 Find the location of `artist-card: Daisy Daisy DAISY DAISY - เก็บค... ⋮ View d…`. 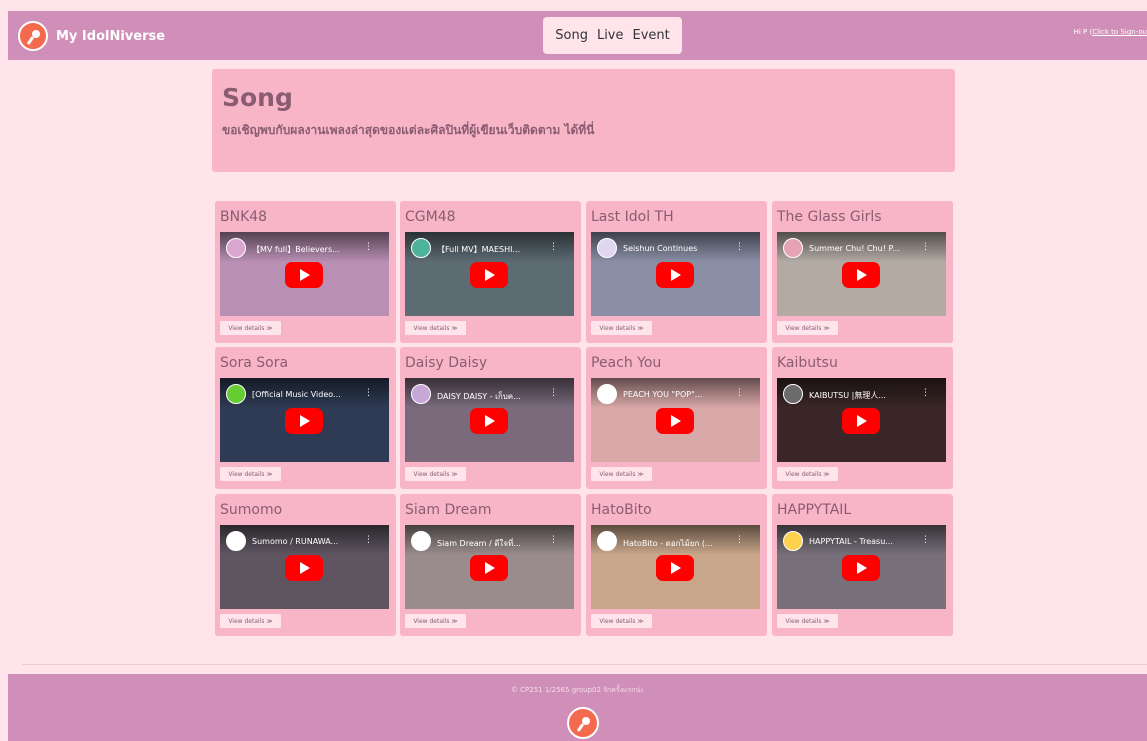

artist-card: Daisy Daisy DAISY DAISY - เก็บค... ⋮ View d… is located at coordinates (490, 418).